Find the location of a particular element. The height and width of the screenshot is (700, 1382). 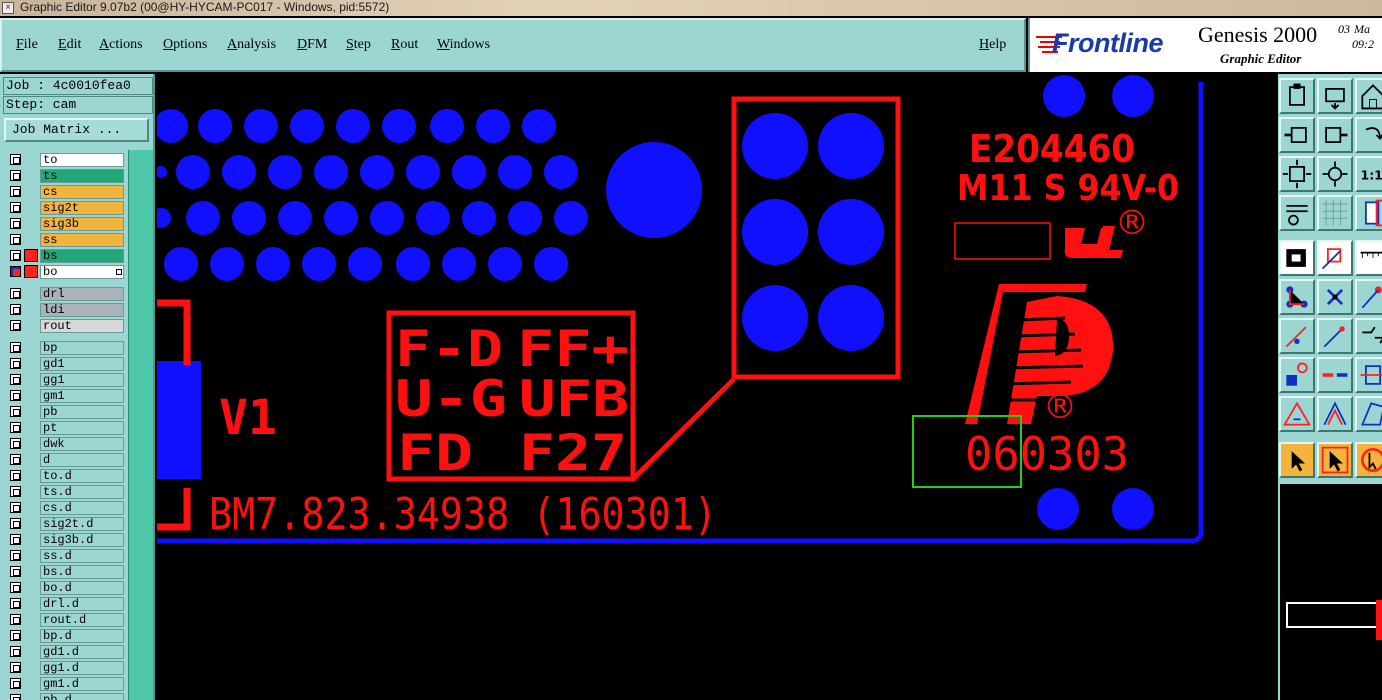

layer-row-bo: bo is located at coordinates (65, 271).